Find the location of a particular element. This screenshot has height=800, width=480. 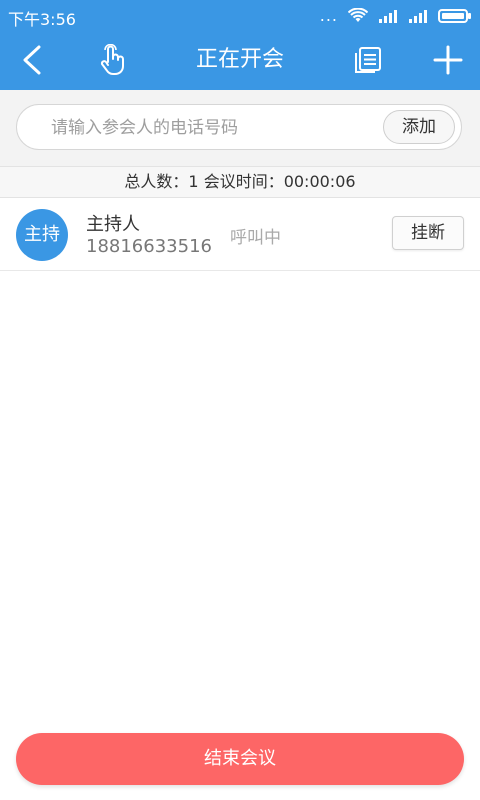

participant-status: 呼叫中 is located at coordinates (255, 238).